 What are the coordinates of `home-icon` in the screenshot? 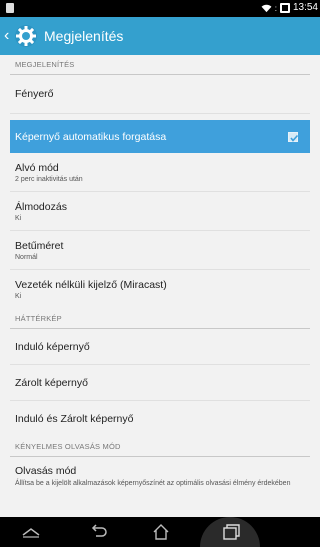 It's located at (161, 532).